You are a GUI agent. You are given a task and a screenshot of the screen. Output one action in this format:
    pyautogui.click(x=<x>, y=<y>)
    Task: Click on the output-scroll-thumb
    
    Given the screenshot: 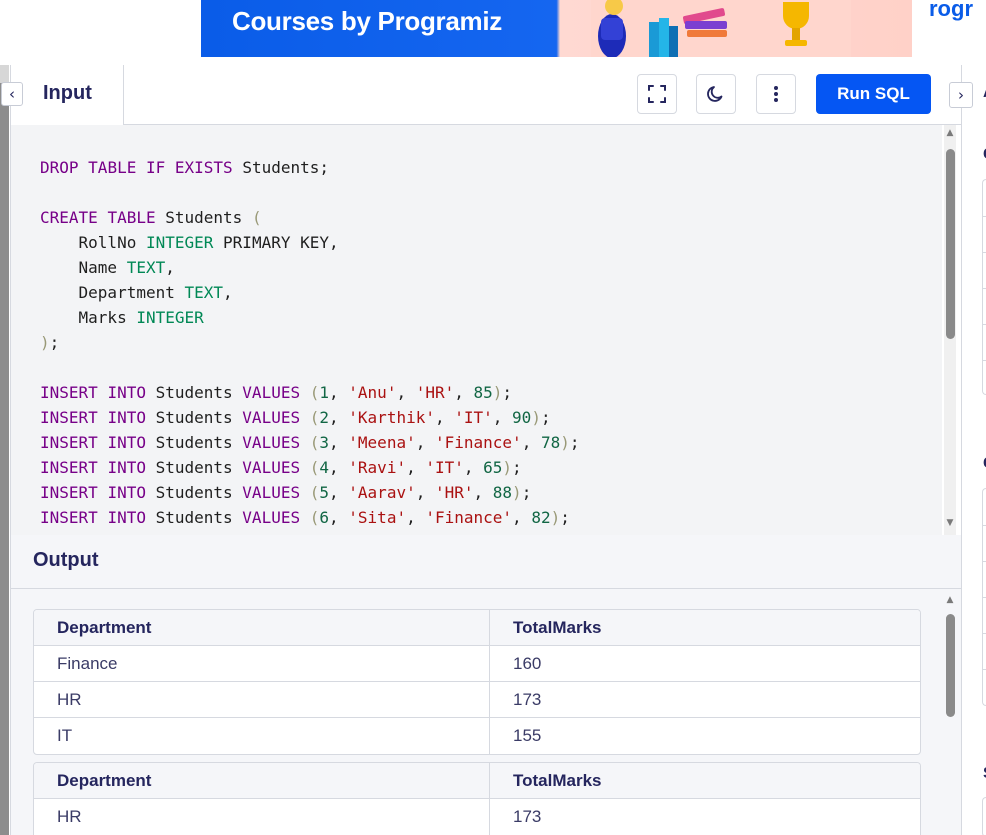 What is the action you would take?
    pyautogui.click(x=950, y=665)
    